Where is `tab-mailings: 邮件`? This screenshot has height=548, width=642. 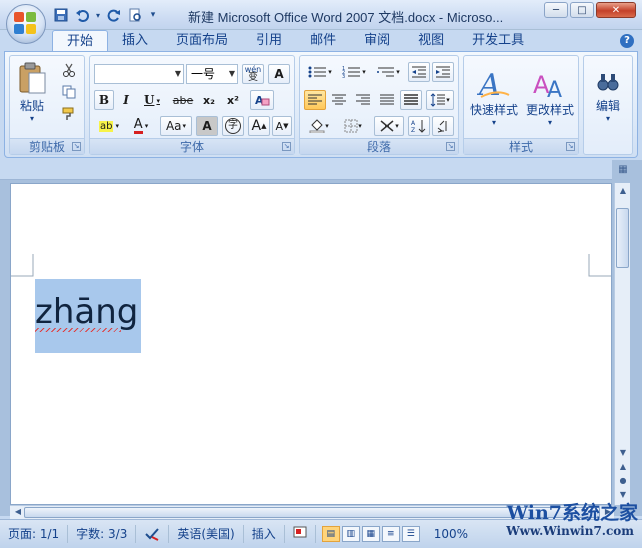 tab-mailings: 邮件 is located at coordinates (323, 41).